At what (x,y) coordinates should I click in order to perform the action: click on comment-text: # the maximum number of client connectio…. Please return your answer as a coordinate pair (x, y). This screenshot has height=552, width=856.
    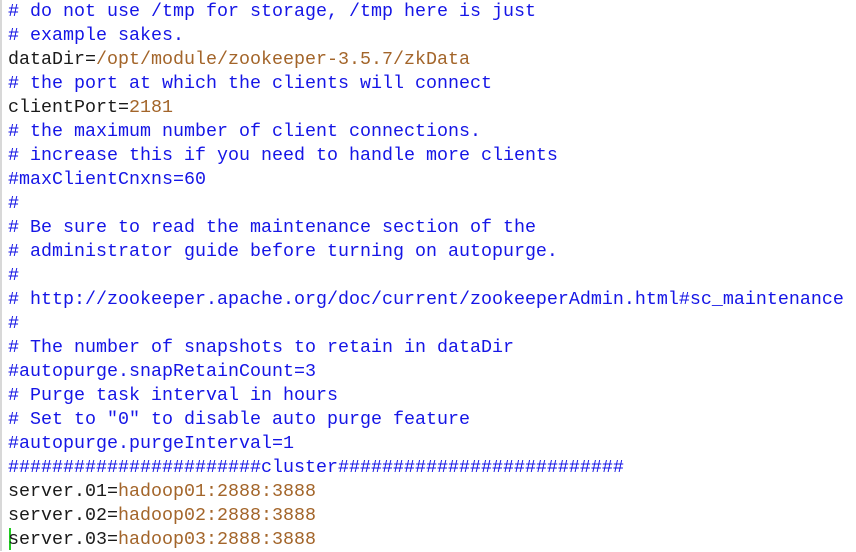
    Looking at the image, I should click on (244, 131).